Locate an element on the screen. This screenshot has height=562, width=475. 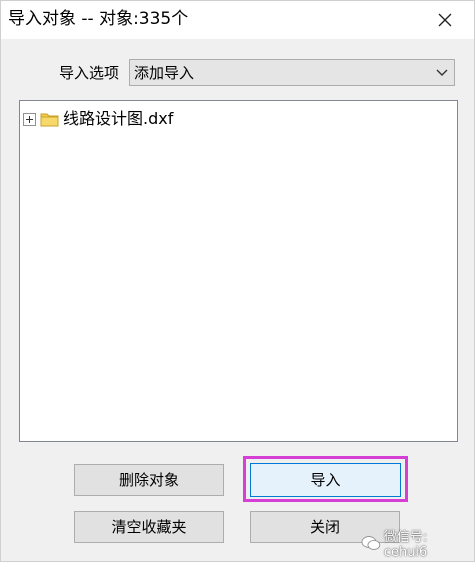
close-window-button is located at coordinates (445, 20).